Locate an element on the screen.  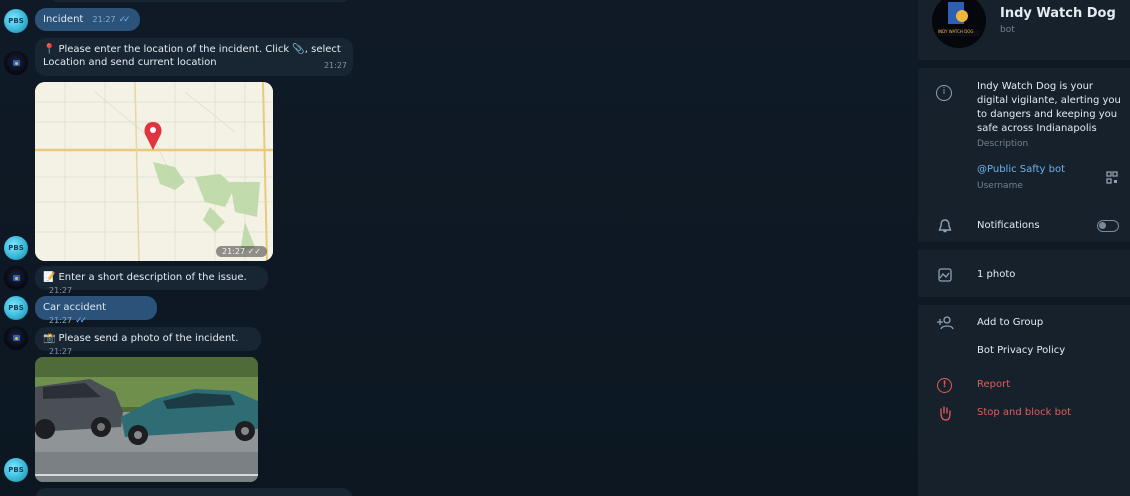
message-bubble-outgoing: Car accident 21:27 ✓✓ is located at coordinates (96, 311).